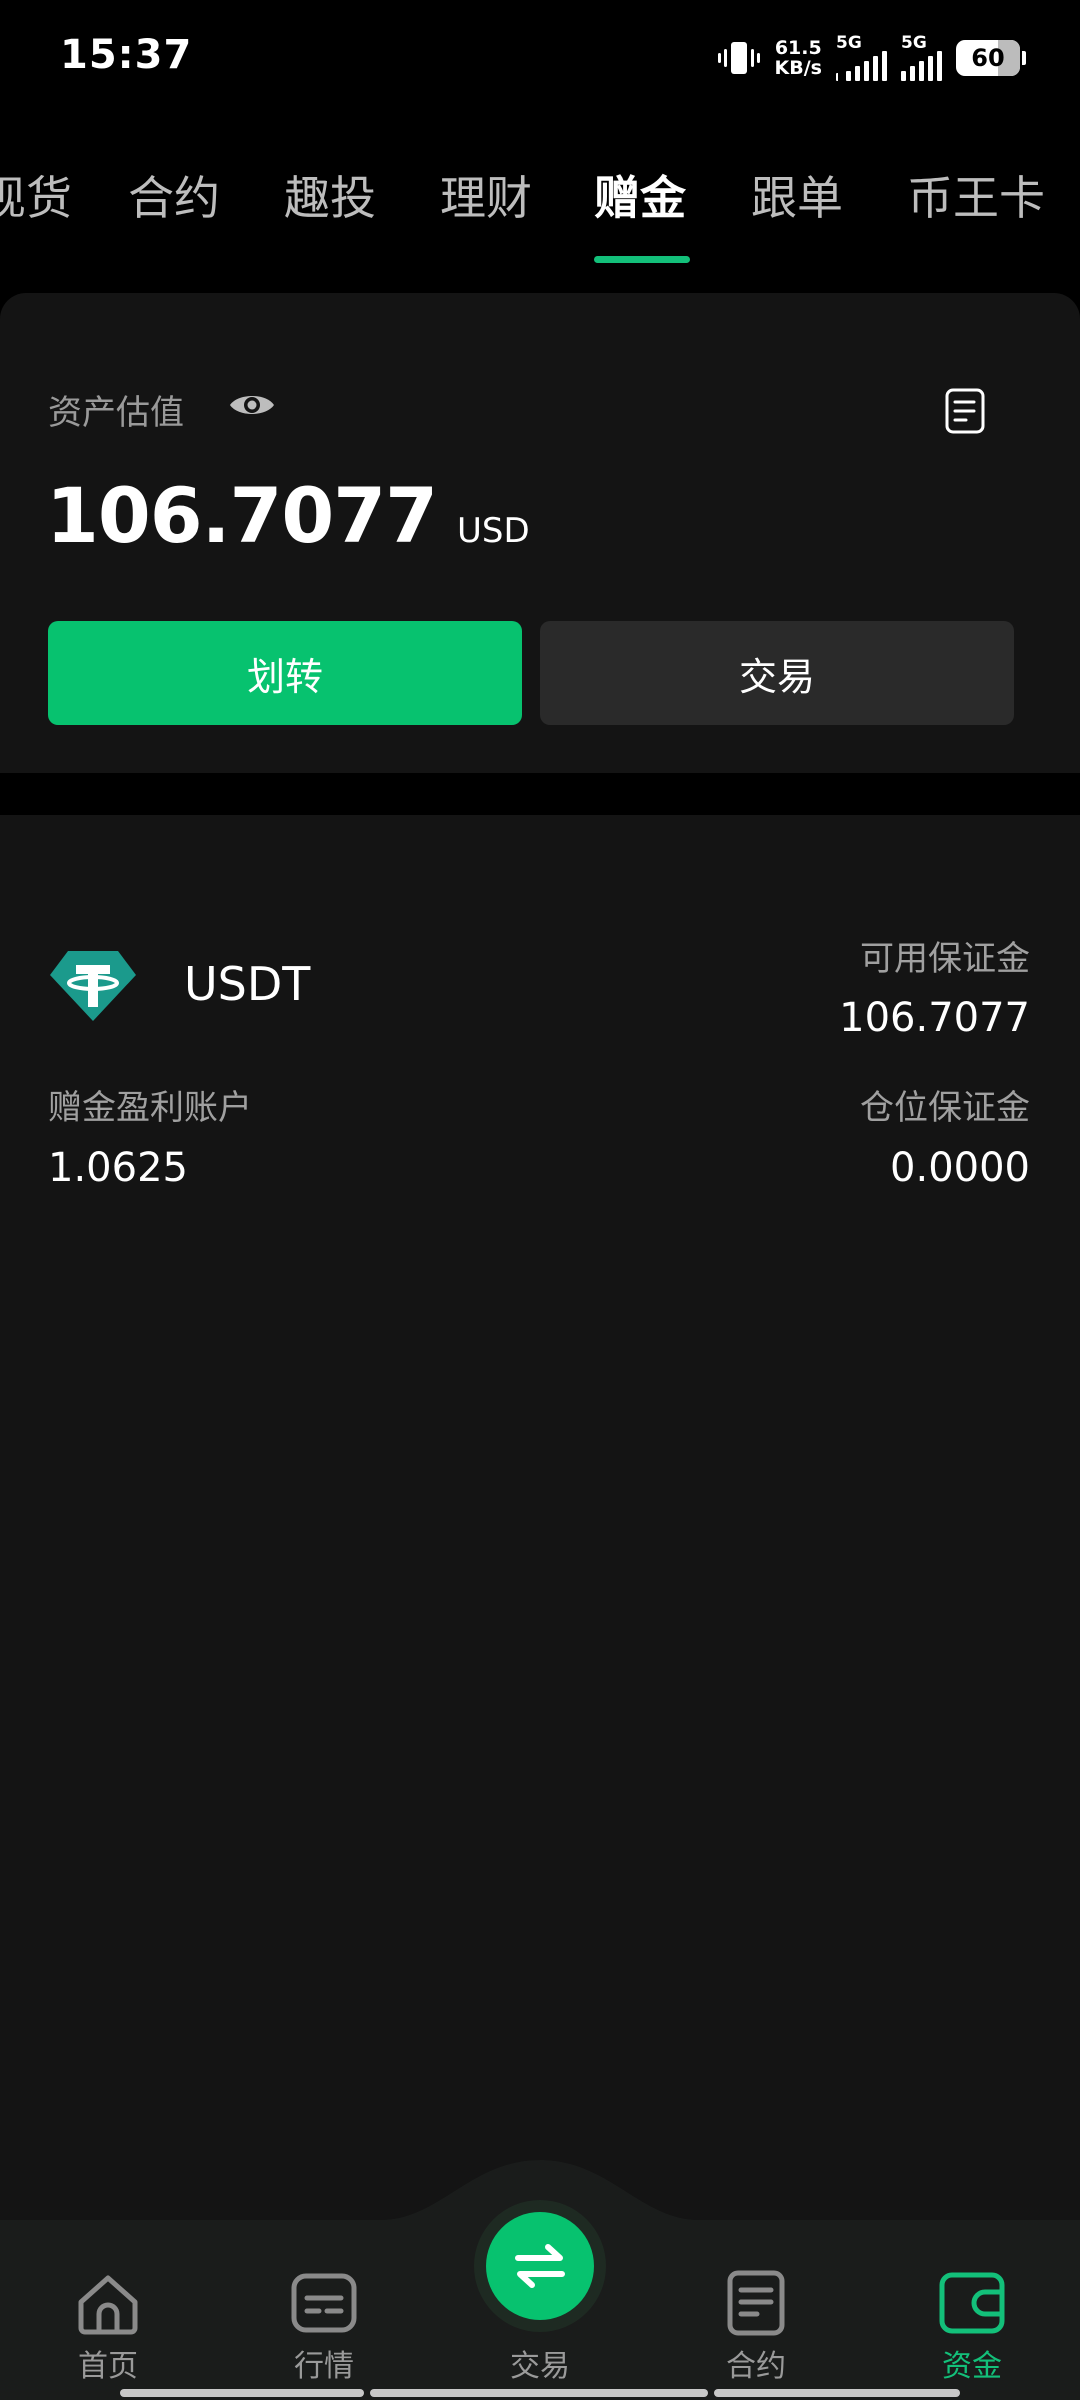 The height and width of the screenshot is (2400, 1080). What do you see at coordinates (93, 986) in the screenshot?
I see `tether-icon` at bounding box center [93, 986].